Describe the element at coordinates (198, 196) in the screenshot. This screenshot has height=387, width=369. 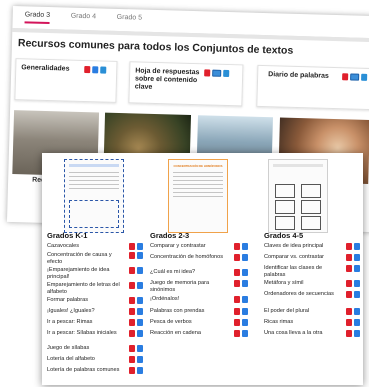
I see `thumbnail-2-3: CONCENTRACIÓN DE HOMÓFONOS` at that location.